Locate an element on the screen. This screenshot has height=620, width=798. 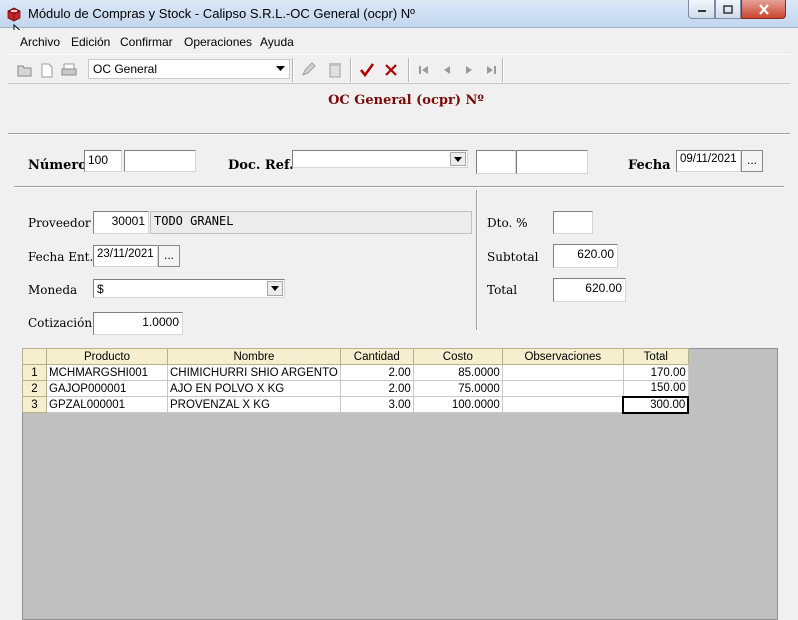
cotizacion-label: Cotización is located at coordinates (60, 323).